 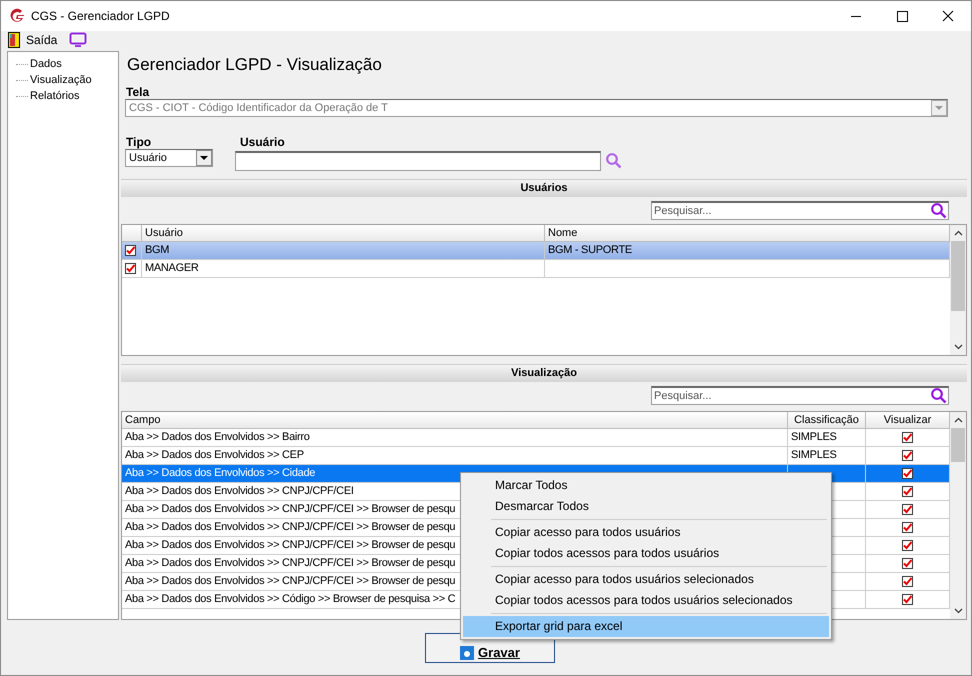 I want to click on table-cell-text: BGM, so click(x=157, y=250).